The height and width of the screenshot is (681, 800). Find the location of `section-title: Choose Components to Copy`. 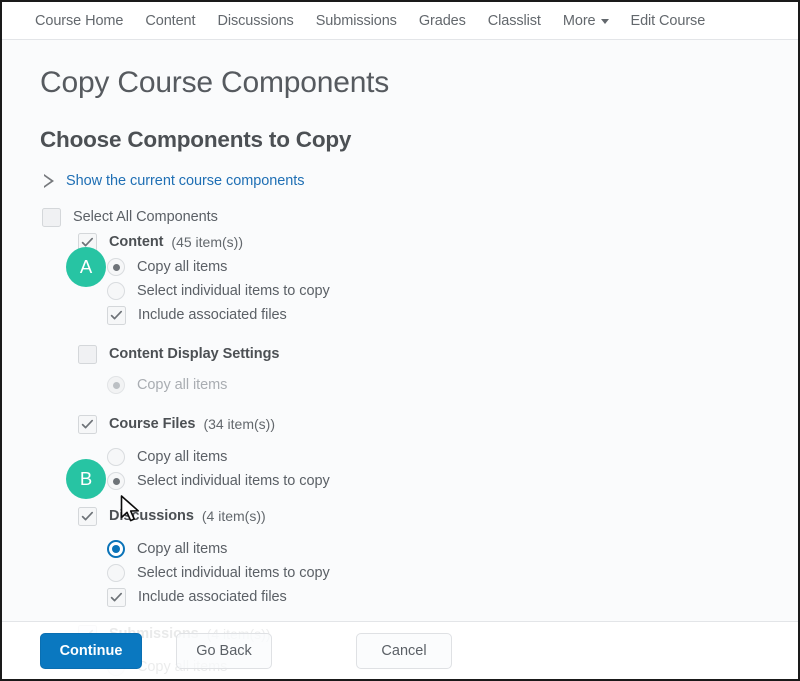

section-title: Choose Components to Copy is located at coordinates (196, 139).